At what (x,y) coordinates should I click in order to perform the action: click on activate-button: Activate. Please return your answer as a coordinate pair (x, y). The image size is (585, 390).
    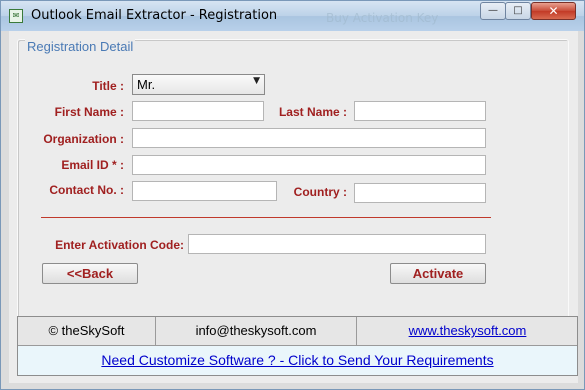
    Looking at the image, I should click on (438, 273).